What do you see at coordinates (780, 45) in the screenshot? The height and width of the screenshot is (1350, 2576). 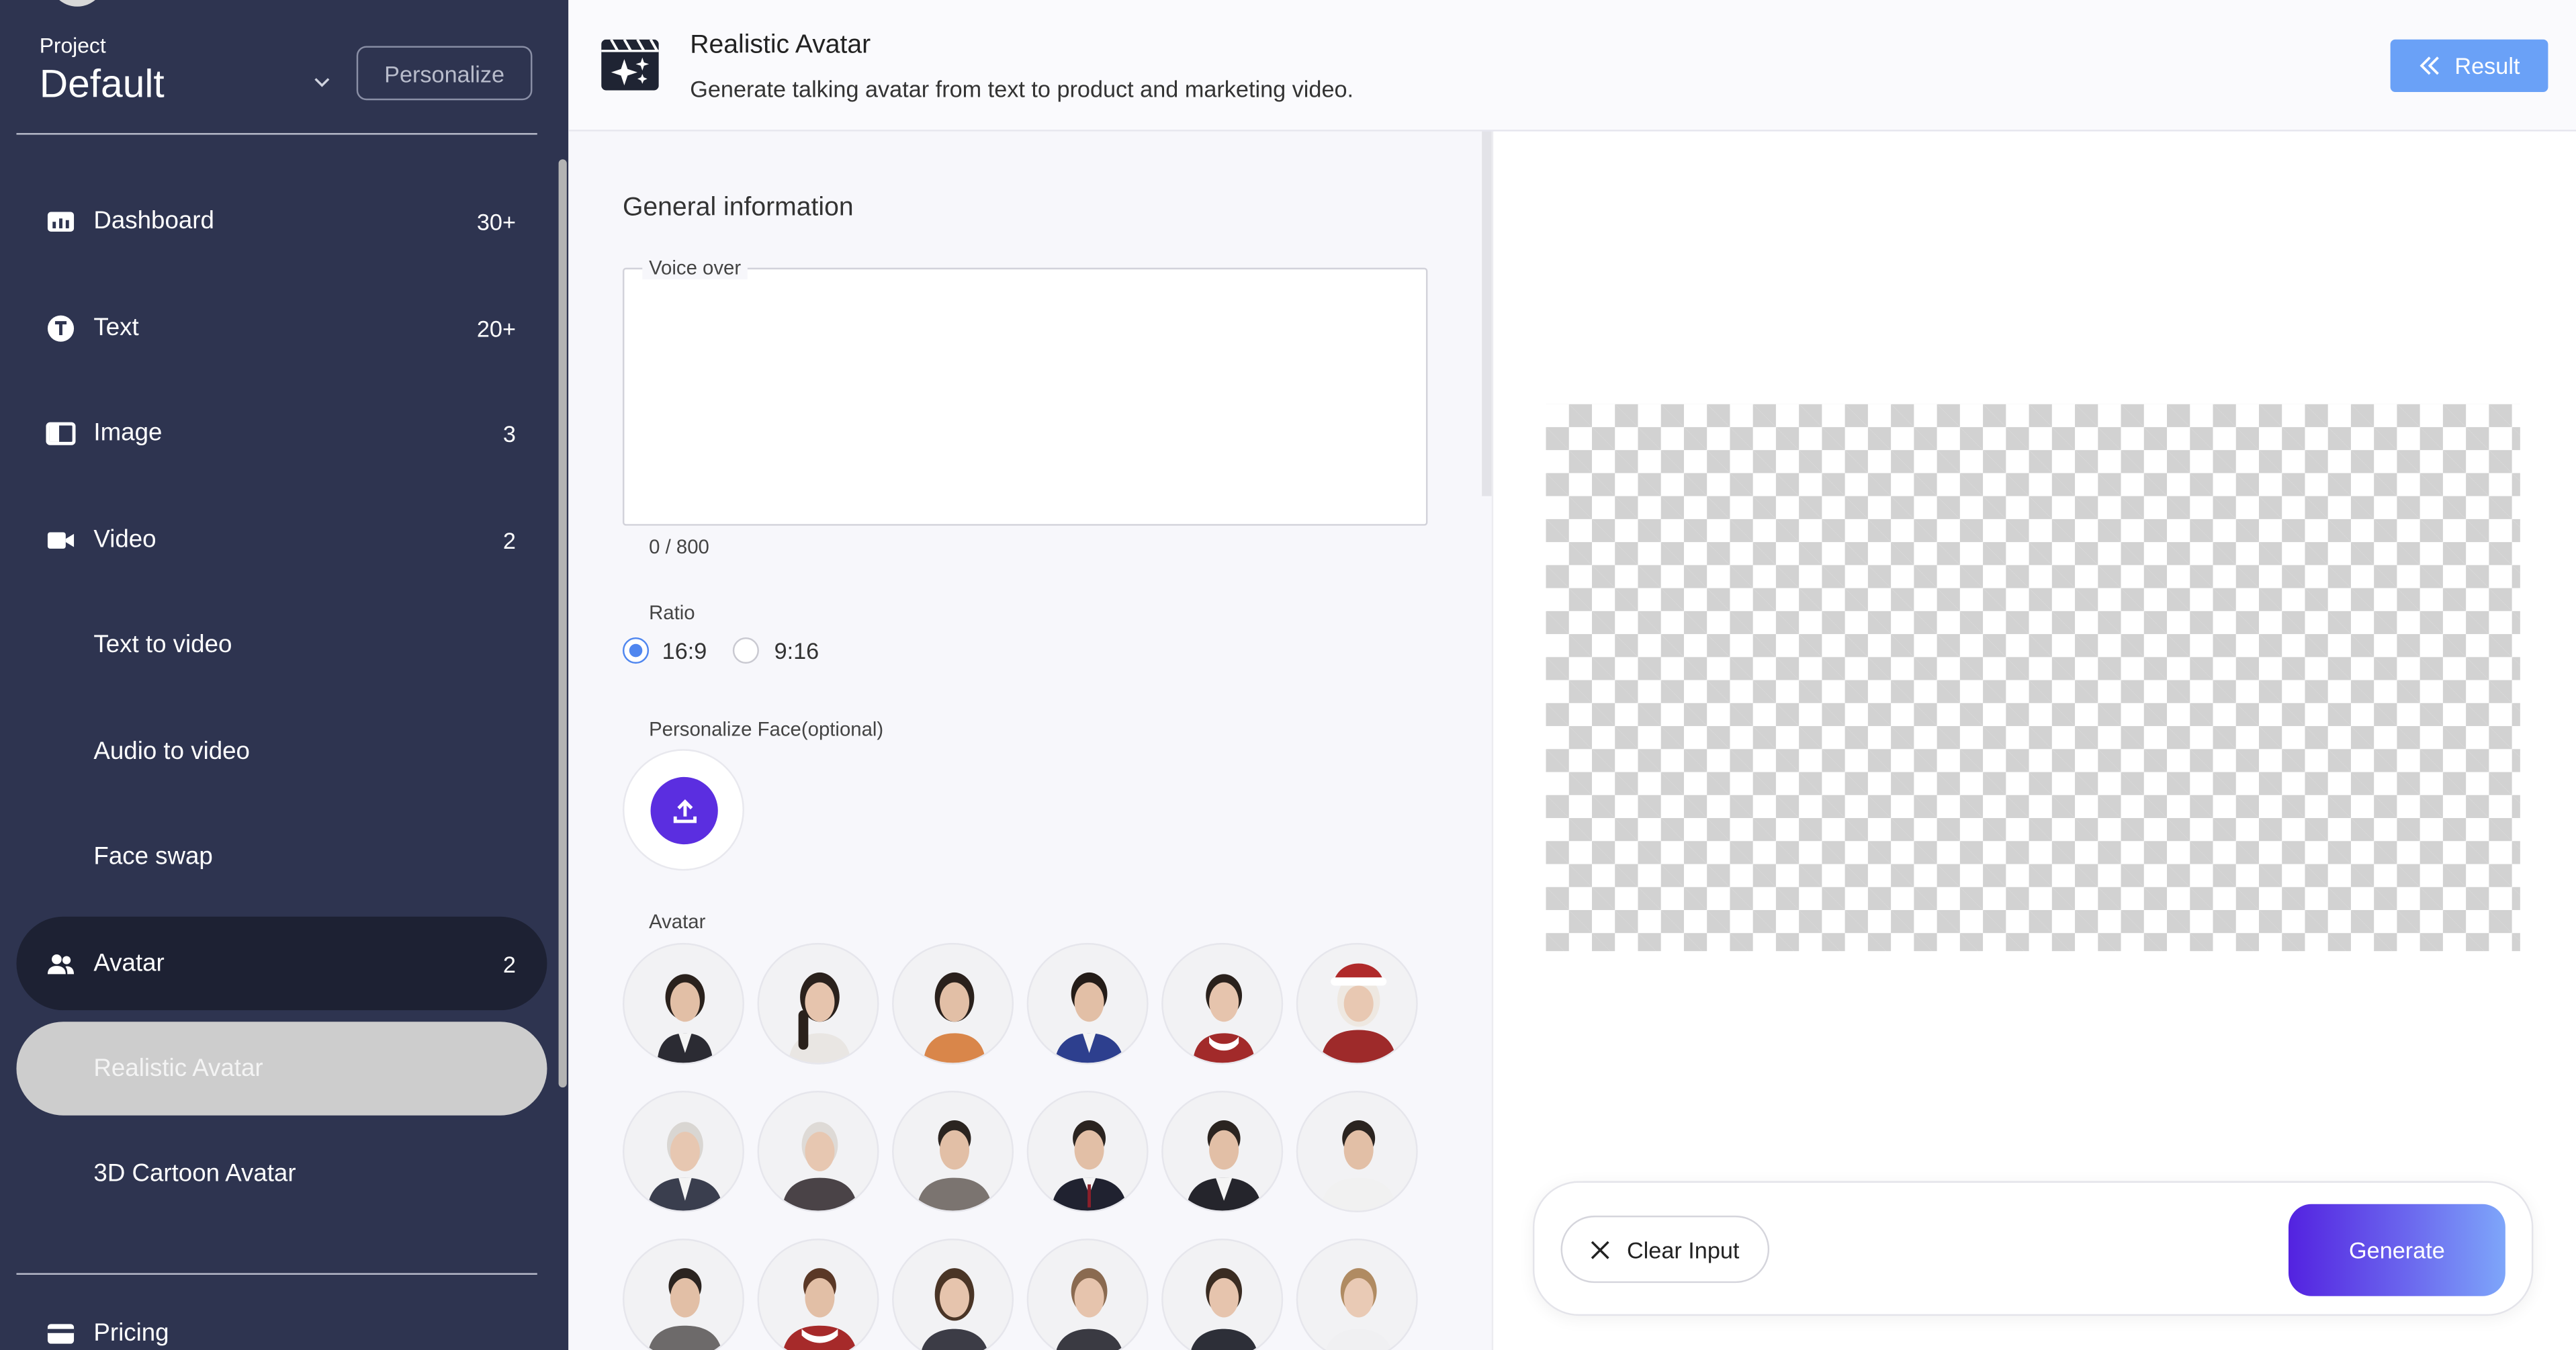 I see `page-title: Realistic Avatar` at bounding box center [780, 45].